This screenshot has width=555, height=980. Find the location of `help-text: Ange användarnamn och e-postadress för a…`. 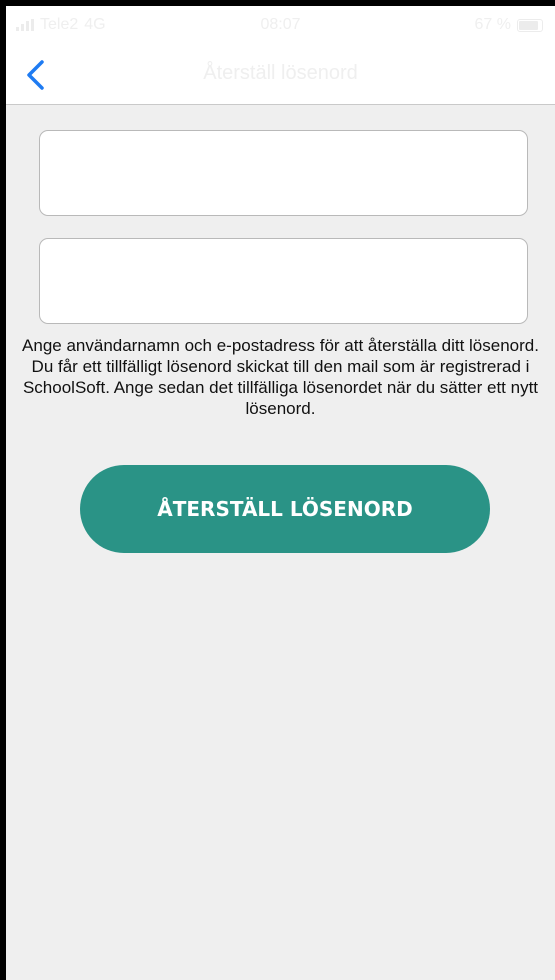

help-text: Ange användarnamn och e-postadress för a… is located at coordinates (280, 377).